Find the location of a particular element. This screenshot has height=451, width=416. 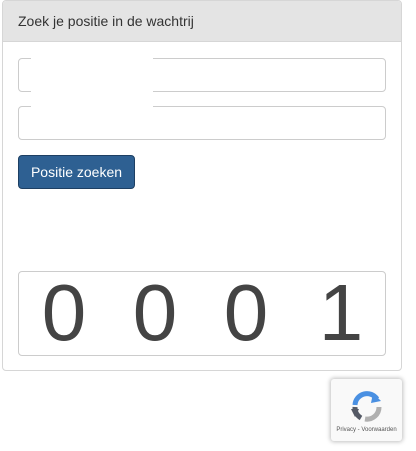

recaptcha-logo-icon is located at coordinates (366, 406).